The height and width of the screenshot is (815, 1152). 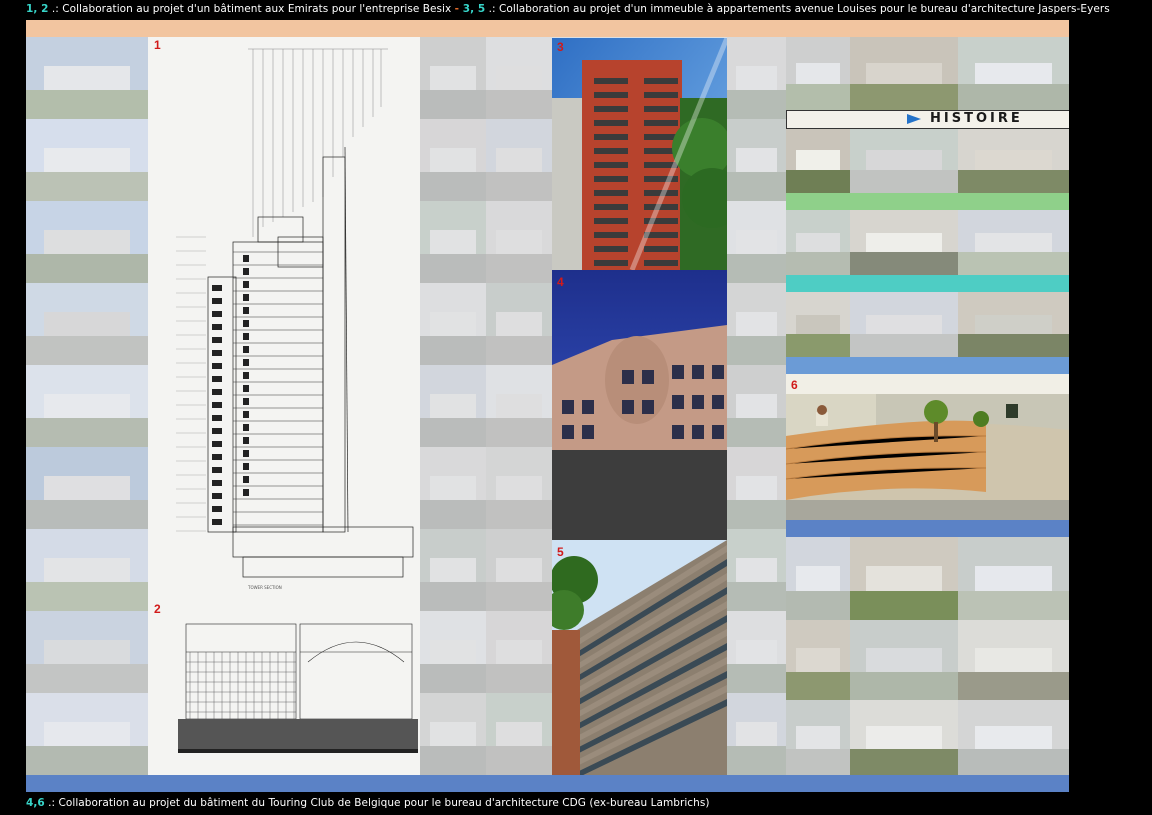 What do you see at coordinates (927, 119) in the screenshot?
I see `histoire-button: HISTOIRE` at bounding box center [927, 119].